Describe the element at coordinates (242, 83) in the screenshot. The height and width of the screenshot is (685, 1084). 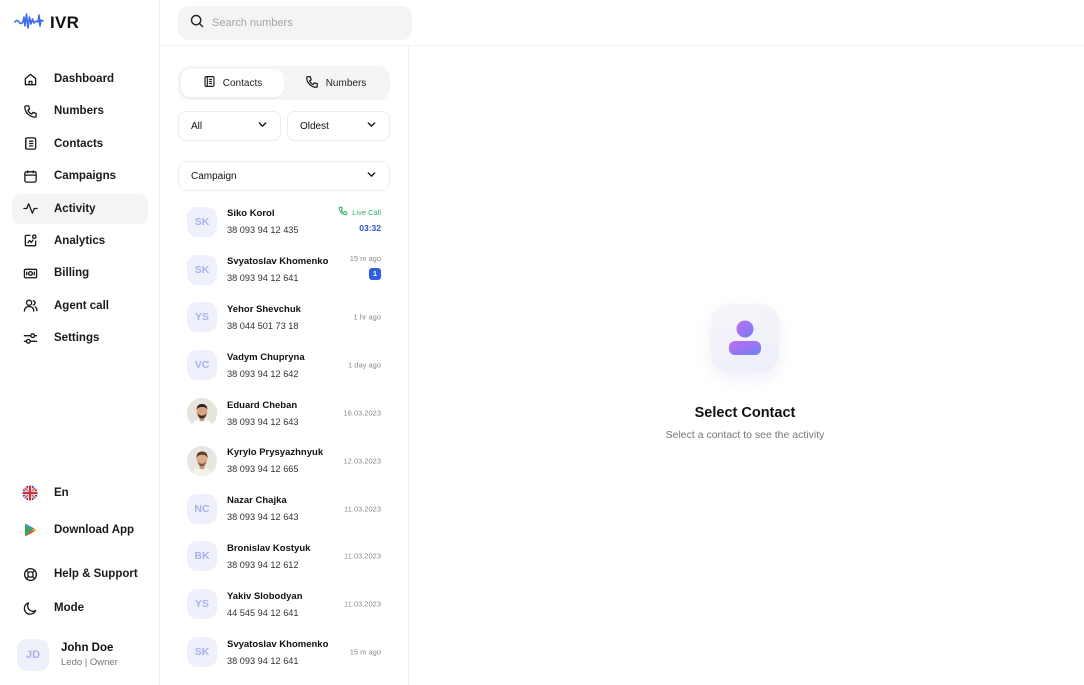
I see `tab-label: Contacts` at that location.